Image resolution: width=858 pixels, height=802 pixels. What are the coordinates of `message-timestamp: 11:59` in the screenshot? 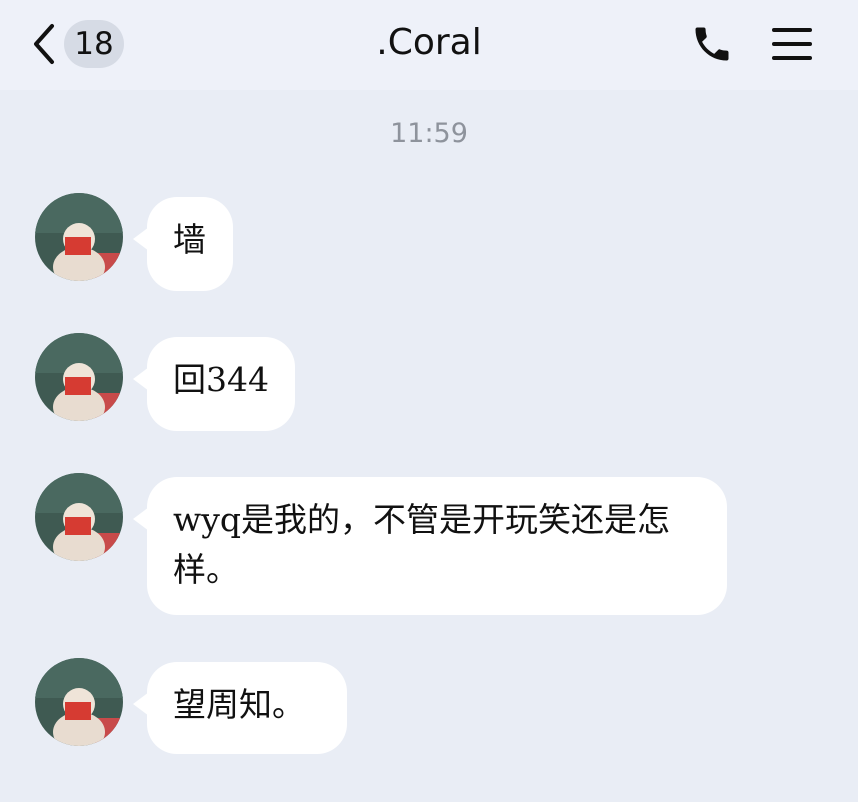 It's located at (429, 133).